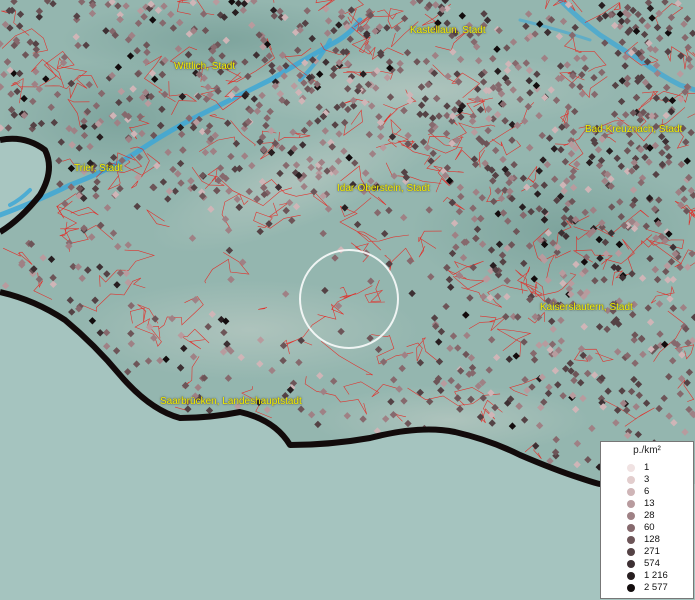 This screenshot has height=600, width=695. Describe the element at coordinates (231, 401) in the screenshot. I see `label-saarbruecken: Saarbrücken, Landeshauptstadt` at that location.